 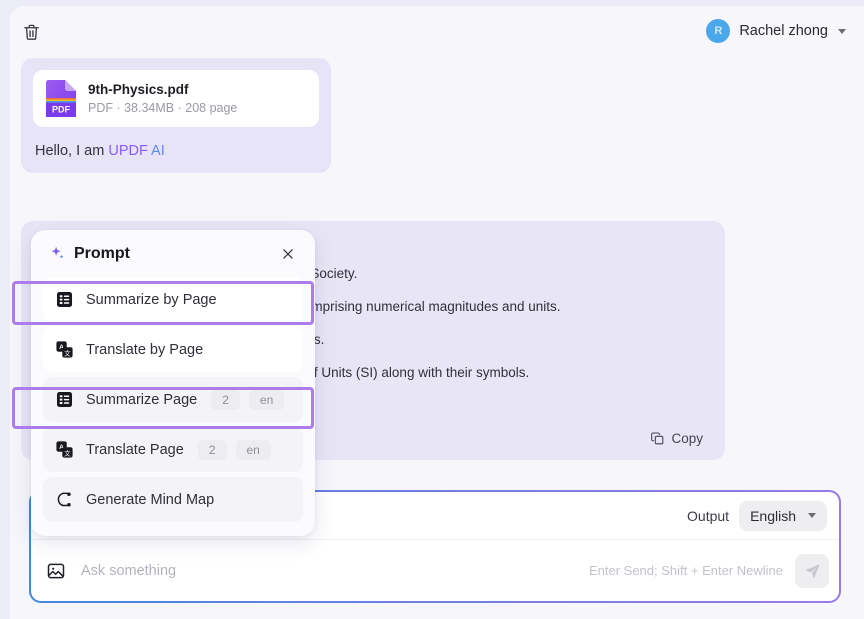 What do you see at coordinates (708, 515) in the screenshot?
I see `output-label: Output` at bounding box center [708, 515].